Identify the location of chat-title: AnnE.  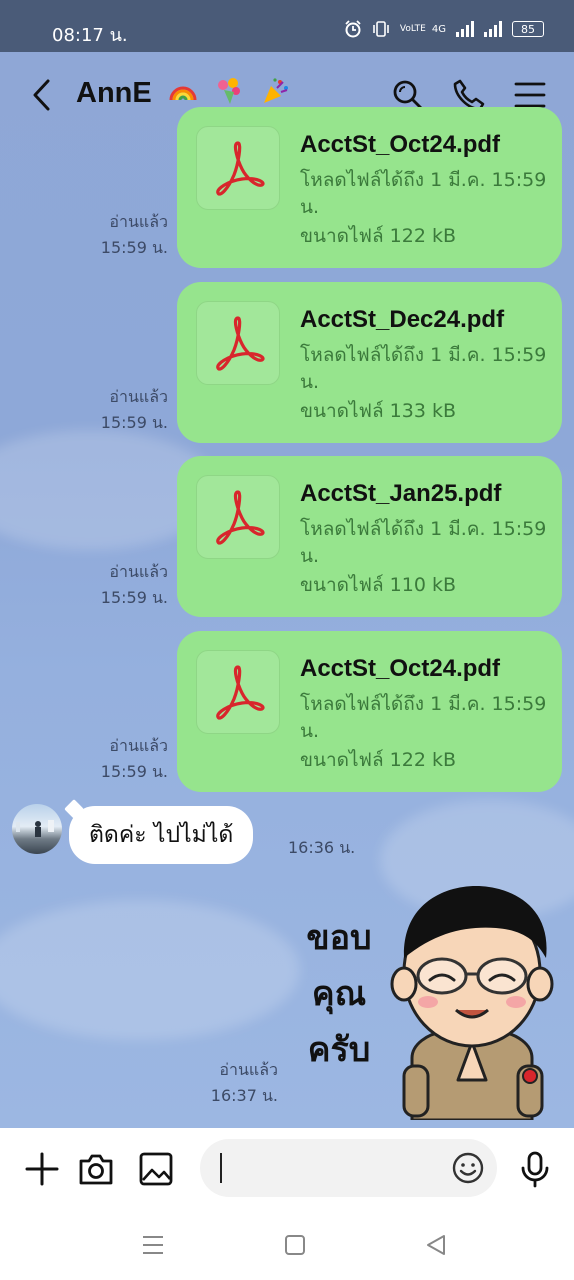
(183, 93).